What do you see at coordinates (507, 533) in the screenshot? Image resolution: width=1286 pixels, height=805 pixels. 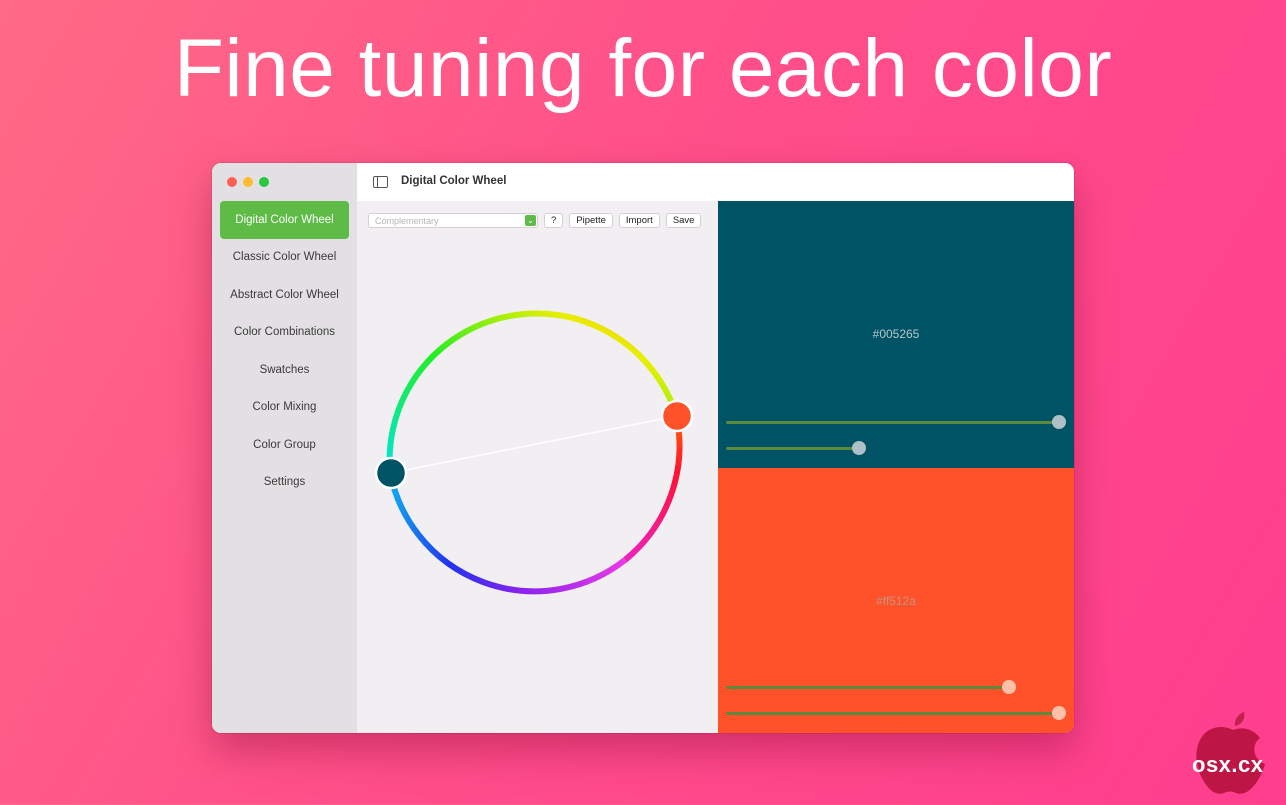 I see `wheel-arc-bottom` at bounding box center [507, 533].